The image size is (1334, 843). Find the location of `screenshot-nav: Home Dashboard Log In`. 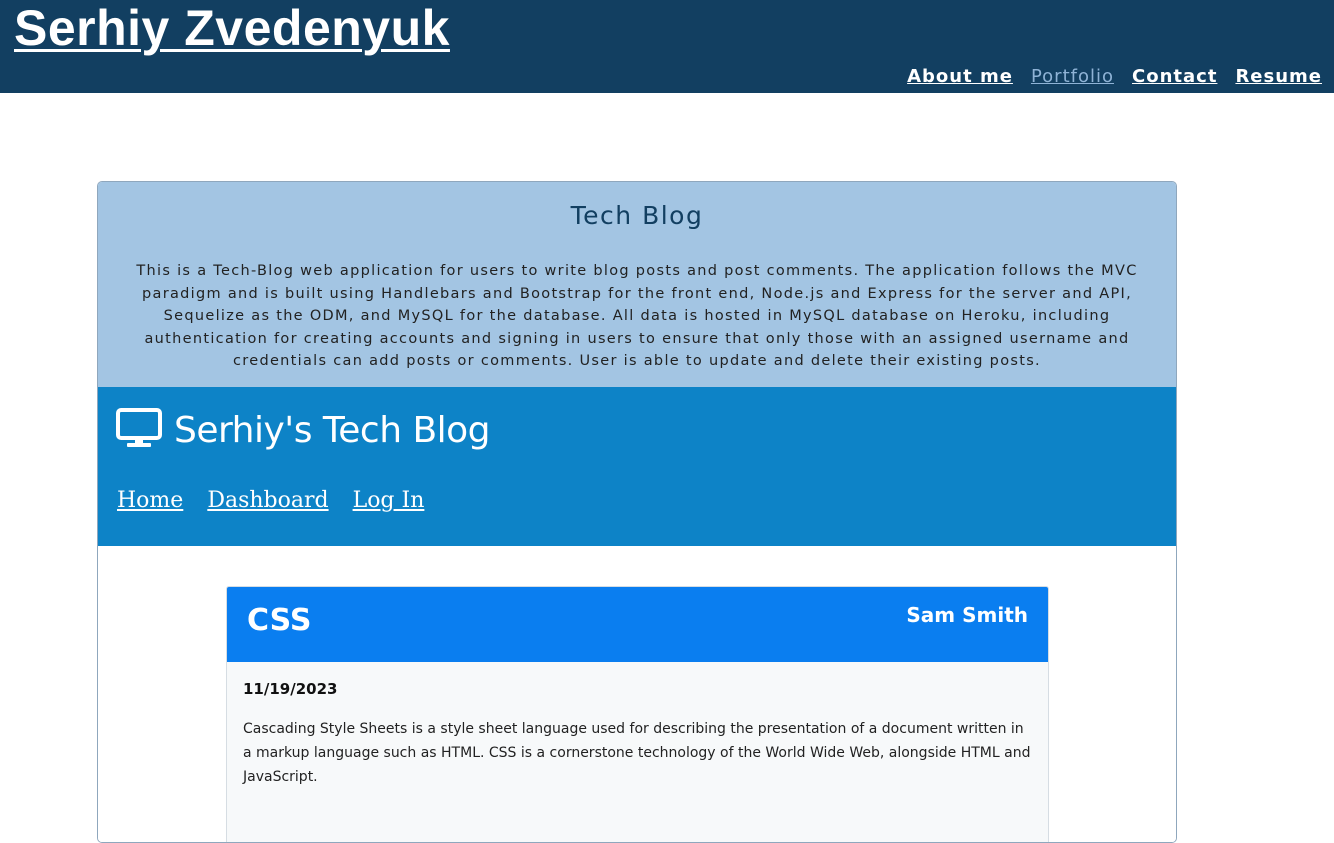

screenshot-nav: Home Dashboard Log In is located at coordinates (270, 500).